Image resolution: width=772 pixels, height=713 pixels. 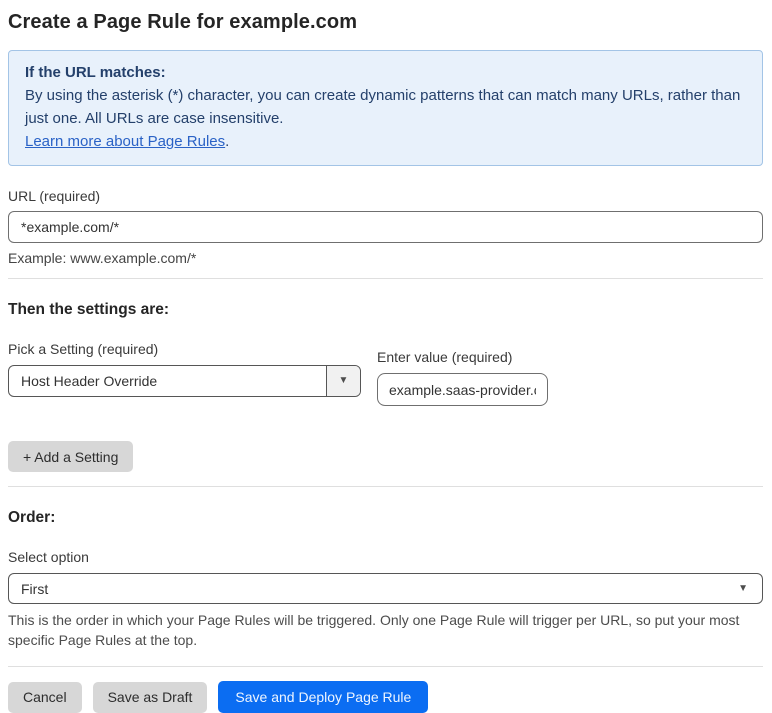 I want to click on order-select-label: Select option, so click(x=48, y=557).